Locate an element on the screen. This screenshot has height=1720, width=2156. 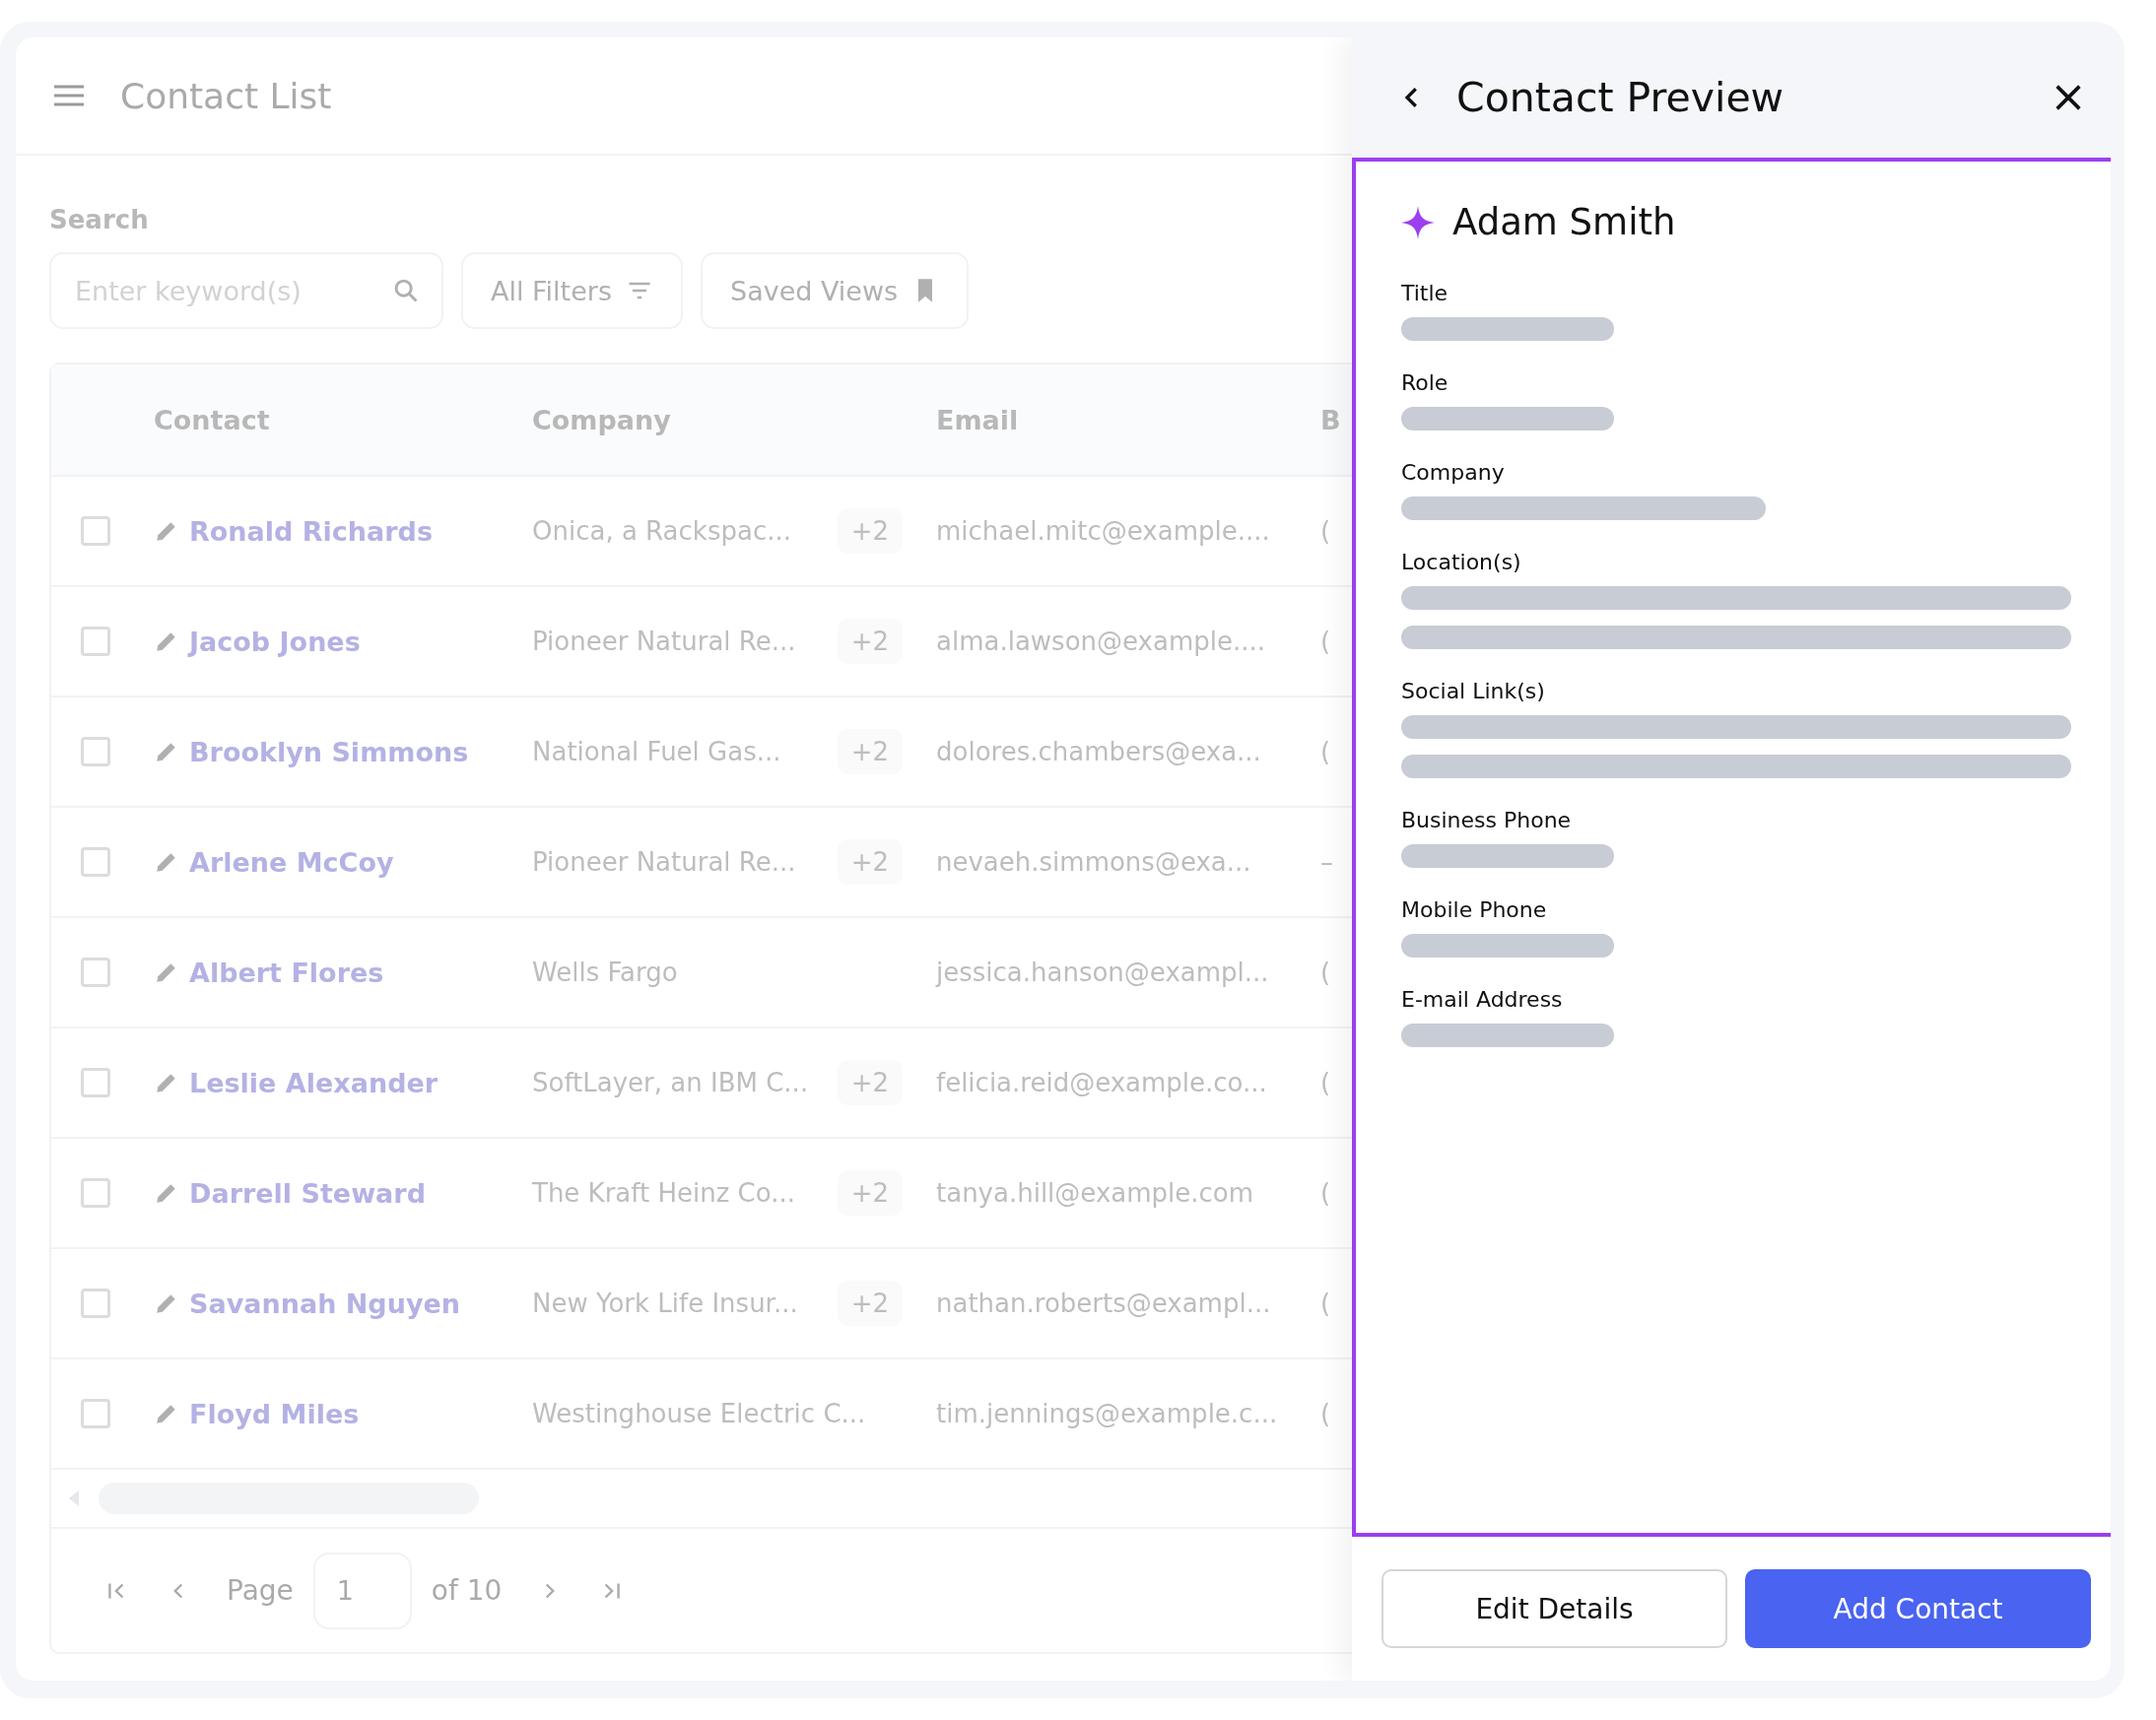
column-header: Company is located at coordinates (602, 419).